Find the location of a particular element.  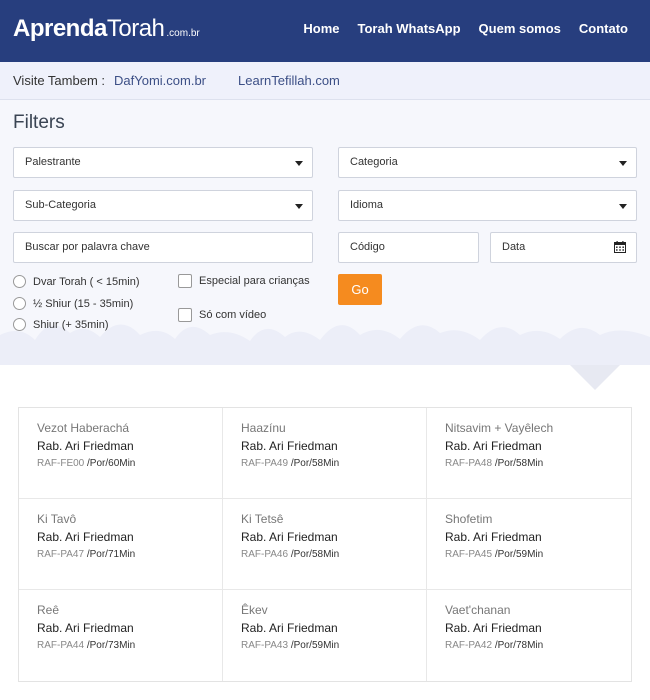

card-duration: /Por/78Min is located at coordinates (518, 645).